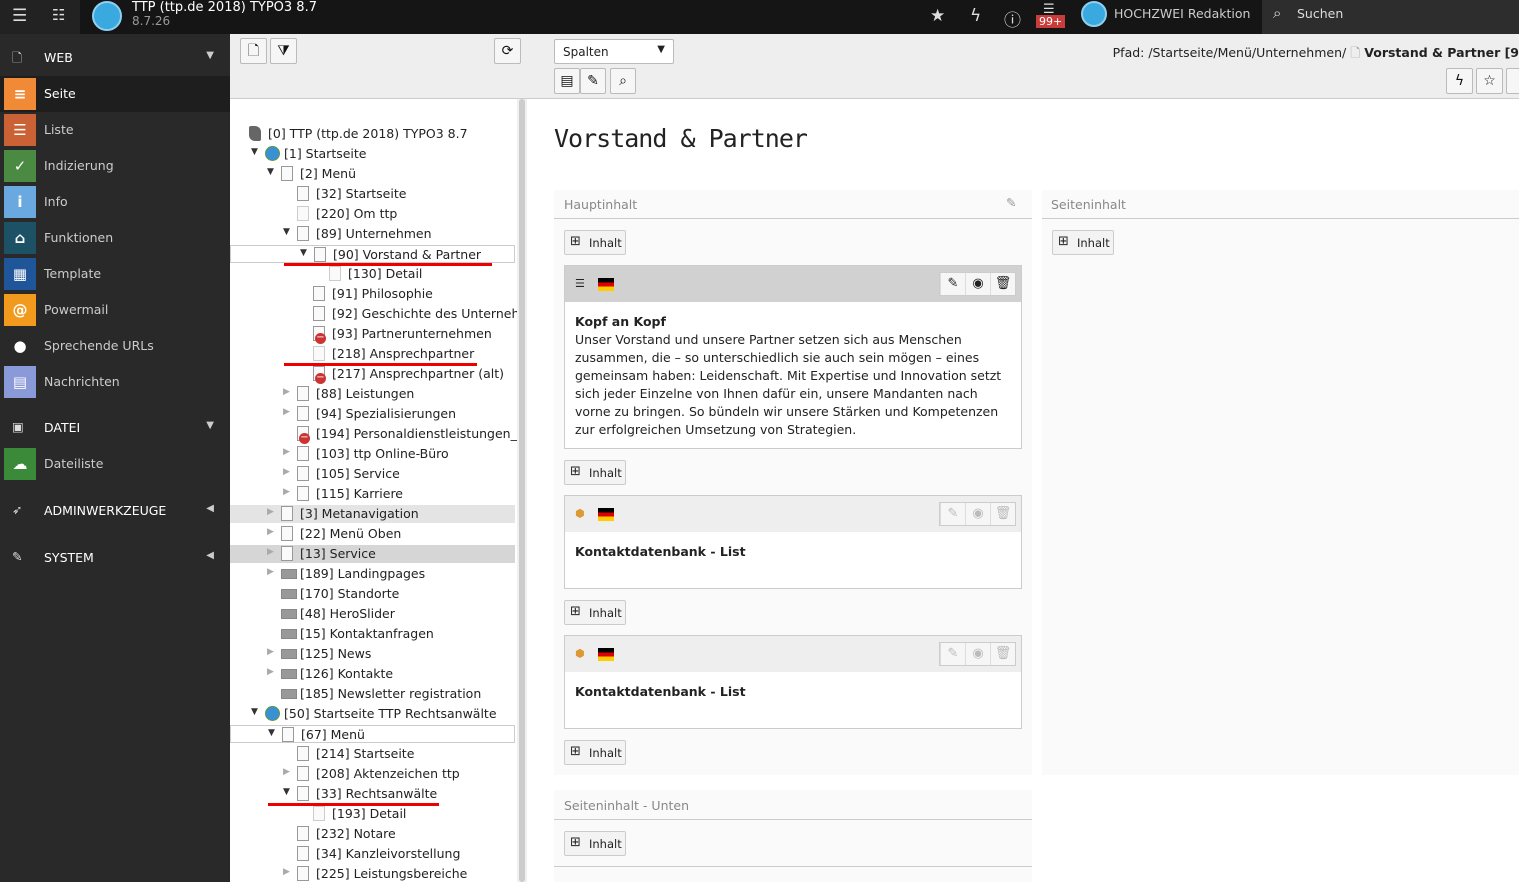 Image resolution: width=1519 pixels, height=882 pixels. I want to click on module-seite: ≡ Seite, so click(115, 94).